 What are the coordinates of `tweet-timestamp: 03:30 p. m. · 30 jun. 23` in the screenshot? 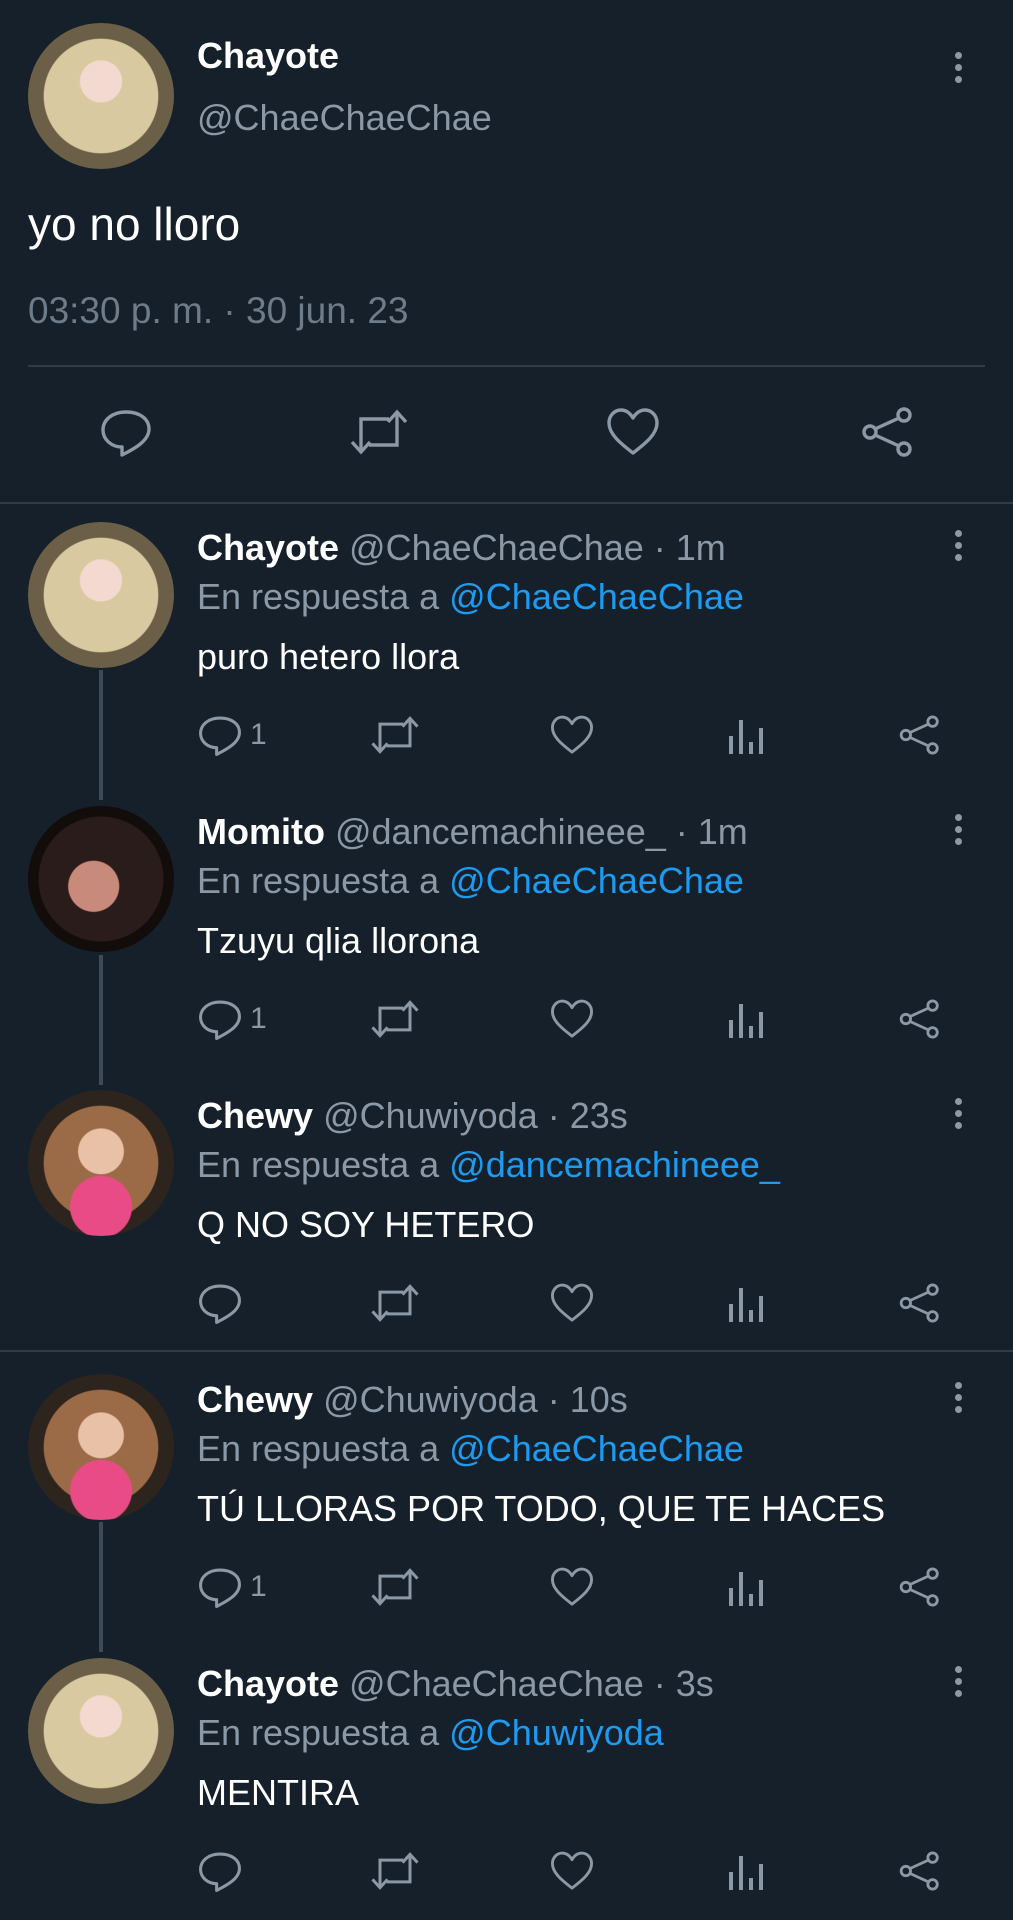 It's located at (218, 311).